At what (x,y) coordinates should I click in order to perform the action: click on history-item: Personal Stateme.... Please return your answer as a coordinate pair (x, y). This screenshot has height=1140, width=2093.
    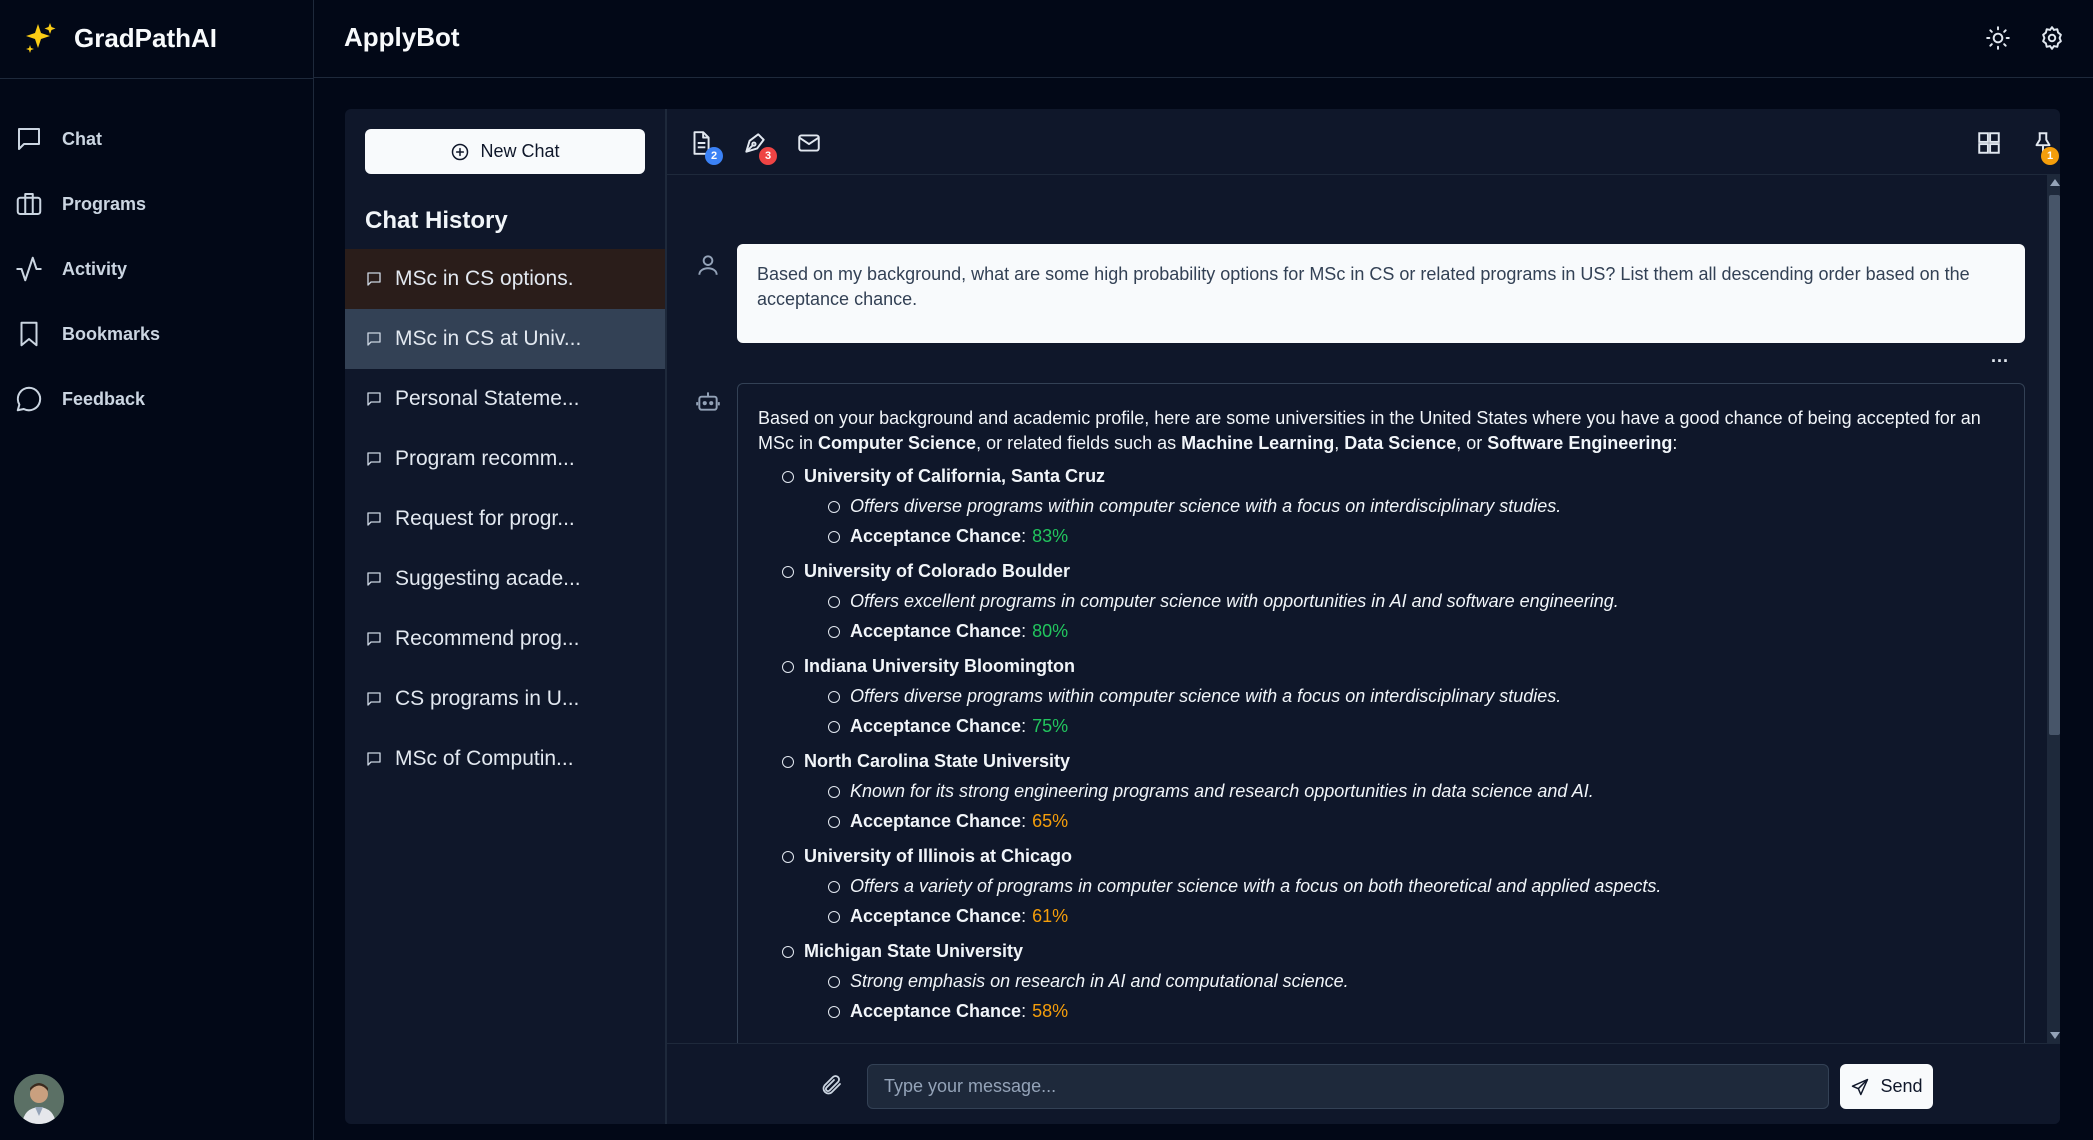
    Looking at the image, I should click on (505, 399).